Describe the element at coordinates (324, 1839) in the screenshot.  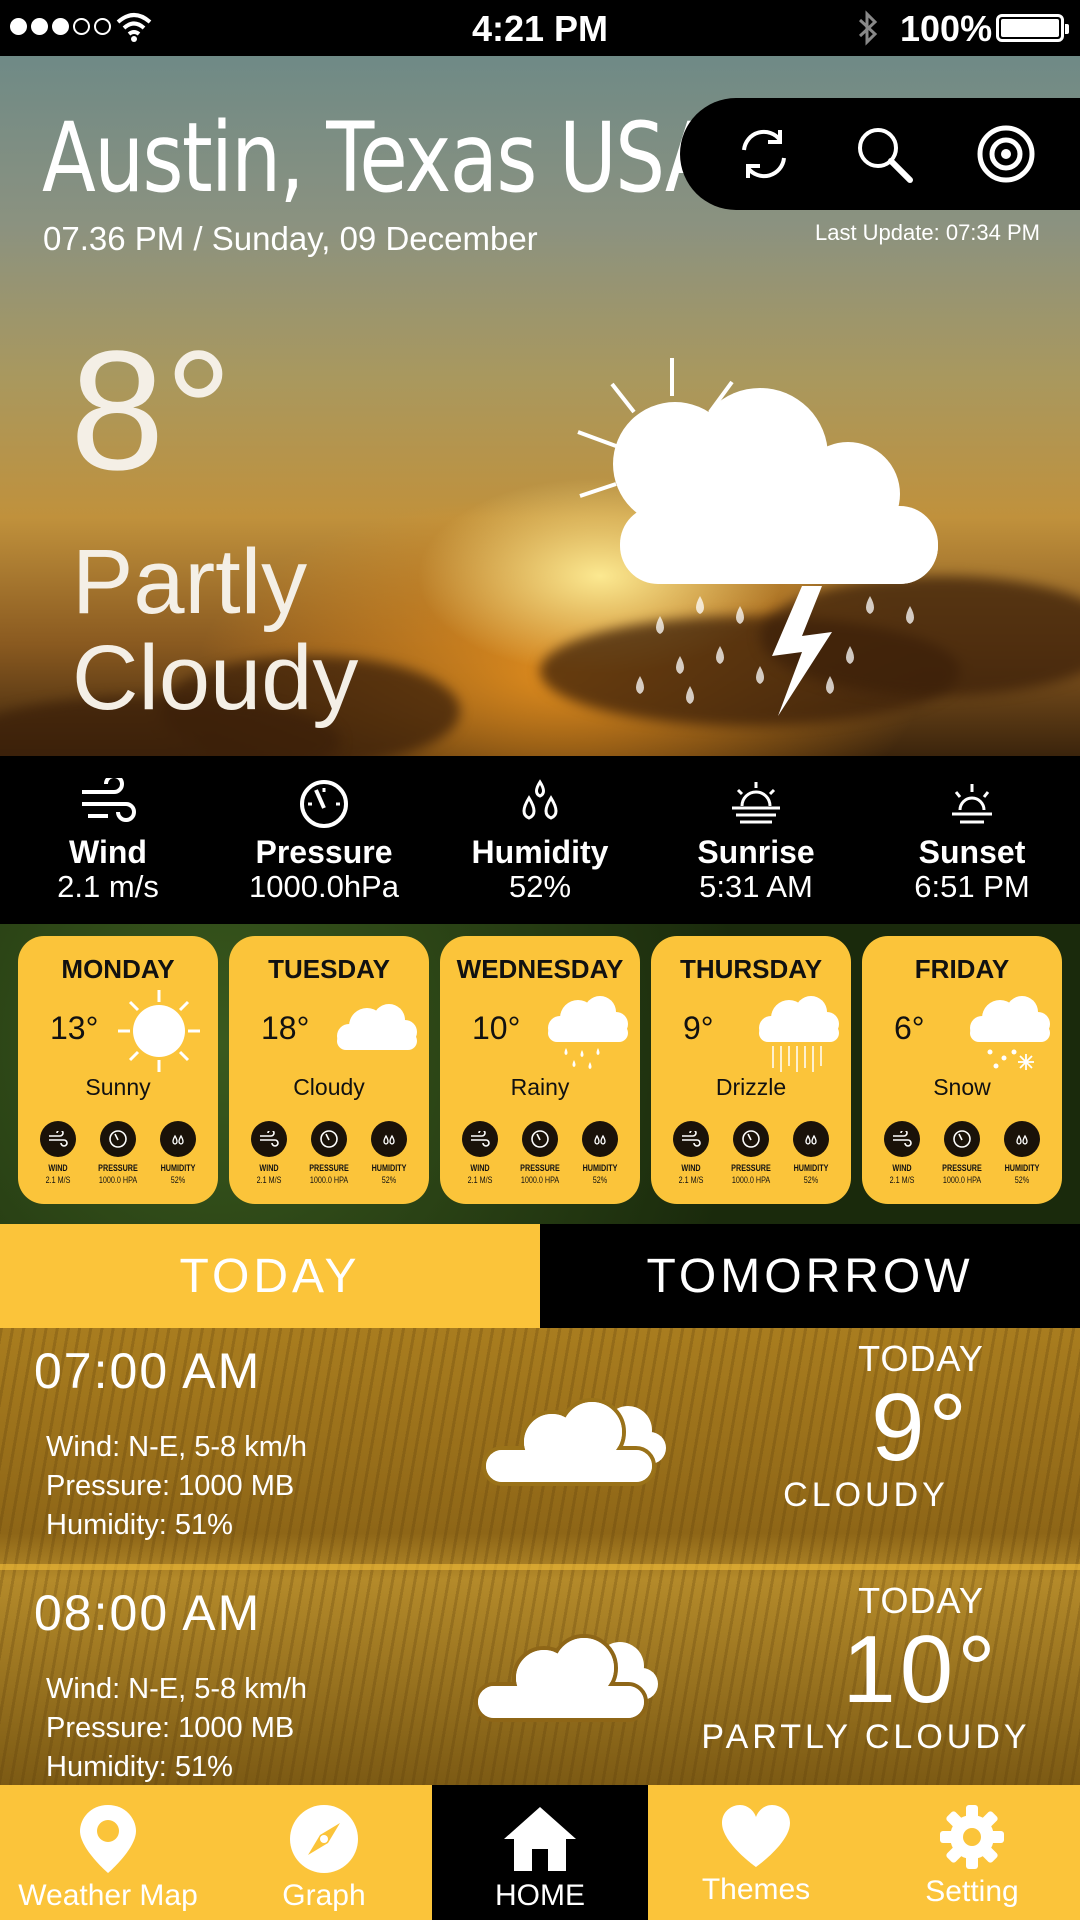
I see `compass-icon` at that location.